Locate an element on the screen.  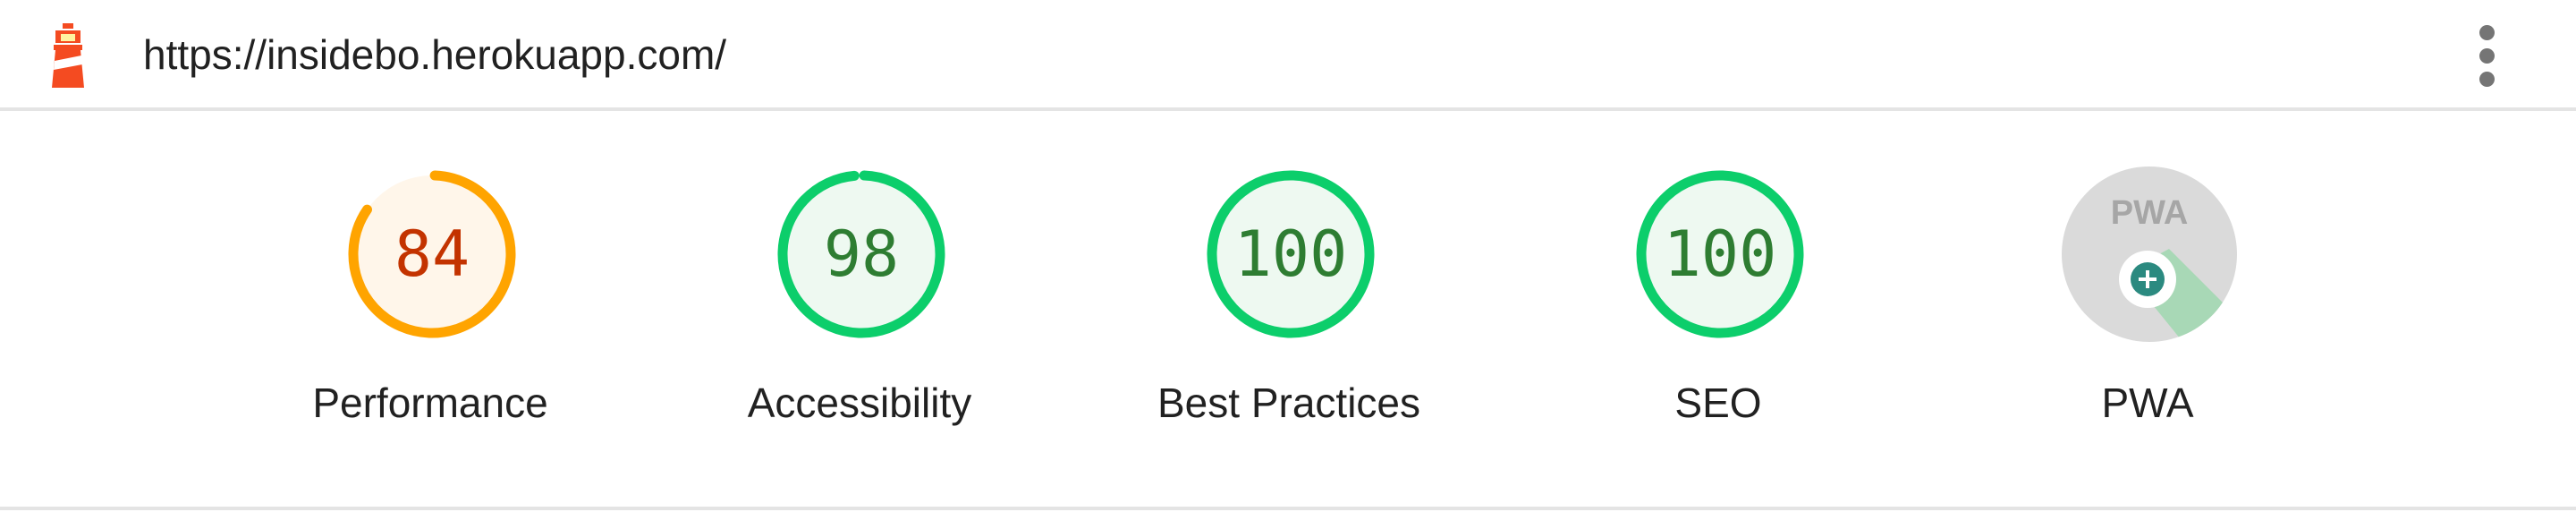
gauge-accessibility: 98 Accessibility is located at coordinates (859, 309).